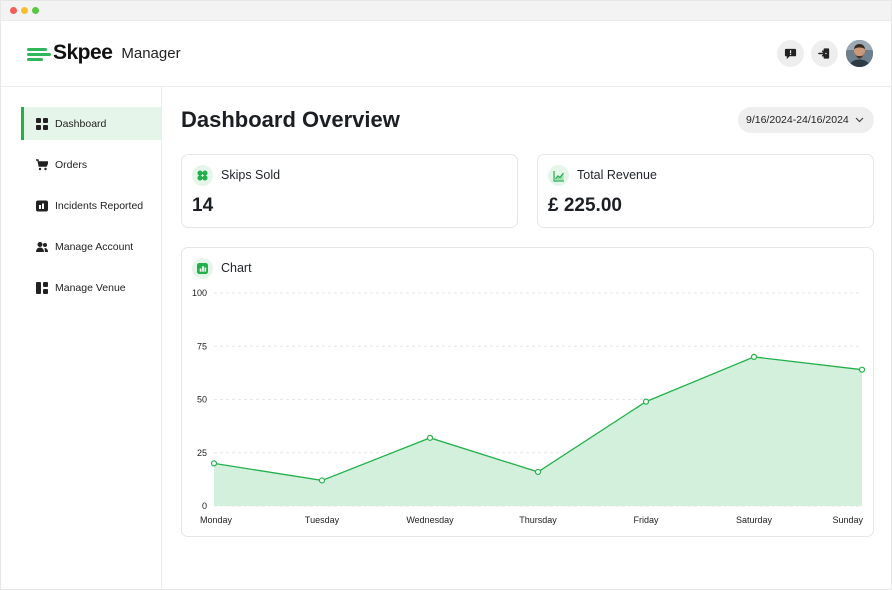  Describe the element at coordinates (705, 191) in the screenshot. I see `total-revenue-card: Total Revenue £ 225.00` at that location.